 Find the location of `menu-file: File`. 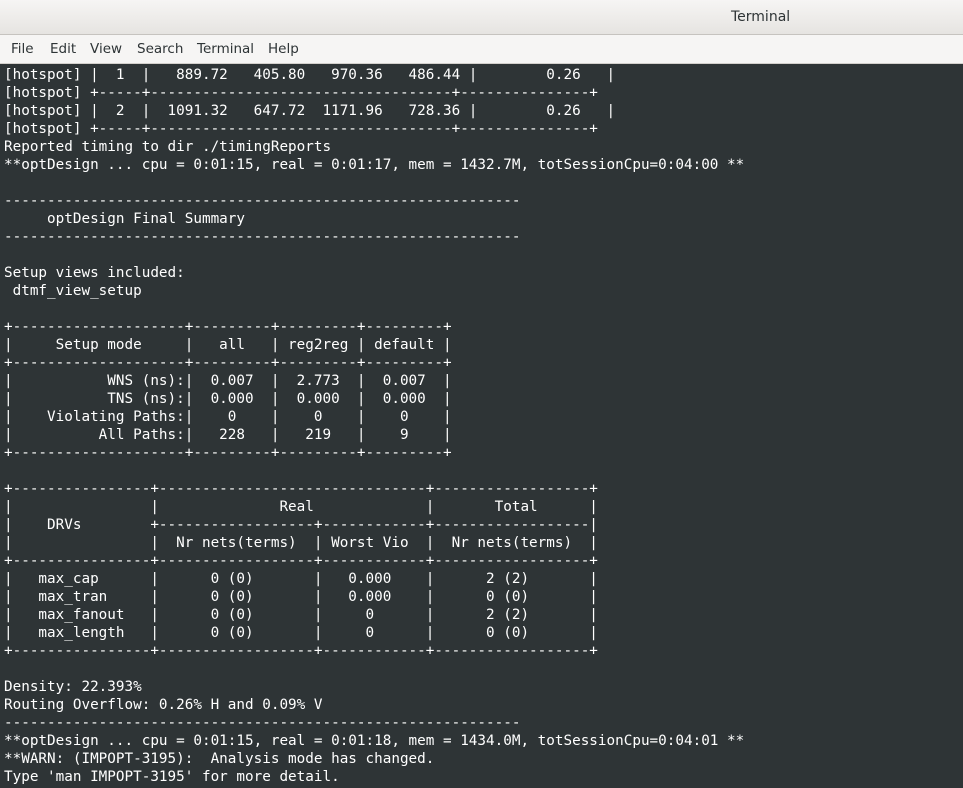

menu-file: File is located at coordinates (22, 49).